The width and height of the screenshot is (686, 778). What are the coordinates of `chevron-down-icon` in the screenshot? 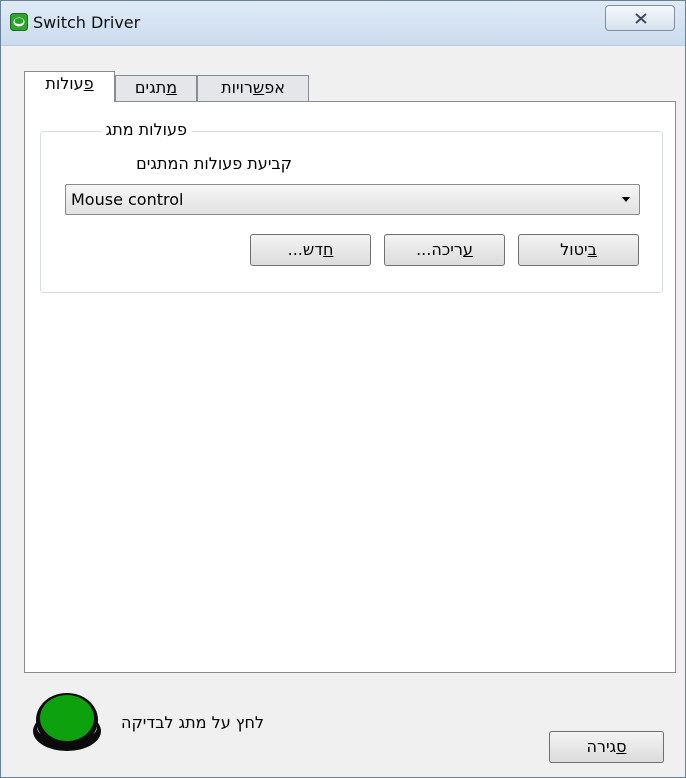 It's located at (626, 199).